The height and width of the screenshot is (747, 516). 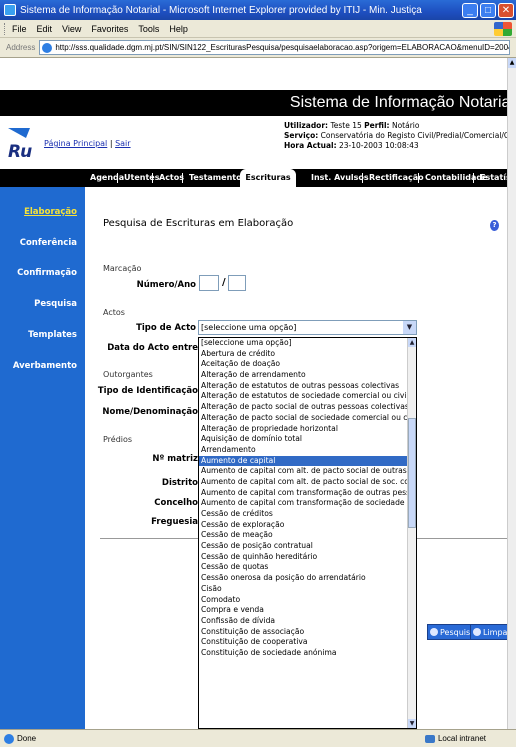 What do you see at coordinates (303, 375) in the screenshot?
I see `dropdown-option: Alteração de arrendamento` at bounding box center [303, 375].